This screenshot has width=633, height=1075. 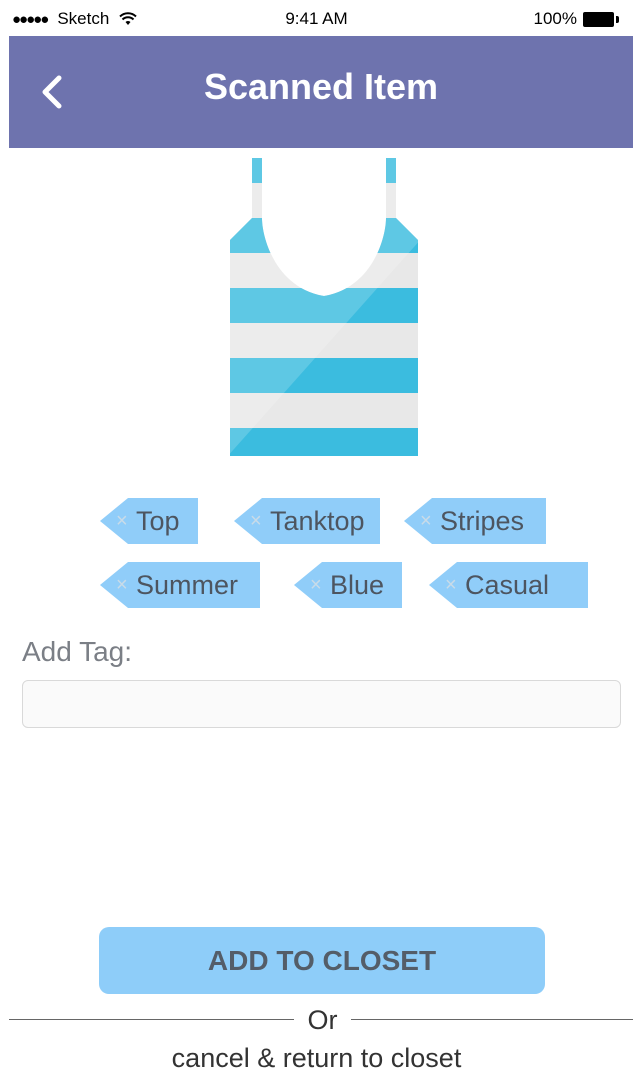 What do you see at coordinates (357, 585) in the screenshot?
I see `tag-label: Blue` at bounding box center [357, 585].